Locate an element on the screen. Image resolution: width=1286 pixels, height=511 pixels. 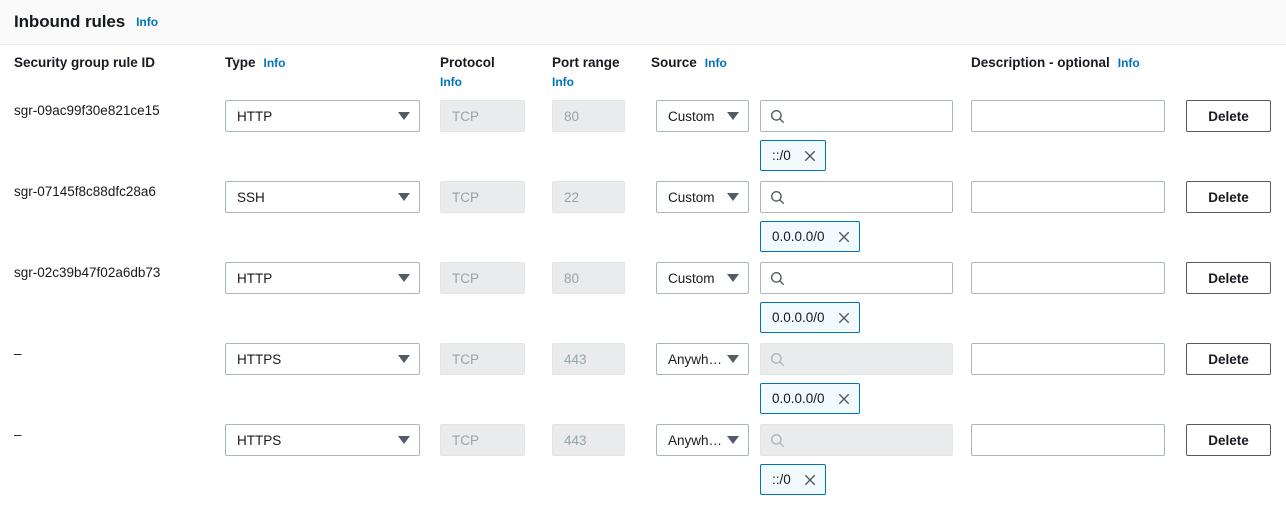
rule-id-text: sgr-07145f8c88dfc28a6 is located at coordinates (85, 191).